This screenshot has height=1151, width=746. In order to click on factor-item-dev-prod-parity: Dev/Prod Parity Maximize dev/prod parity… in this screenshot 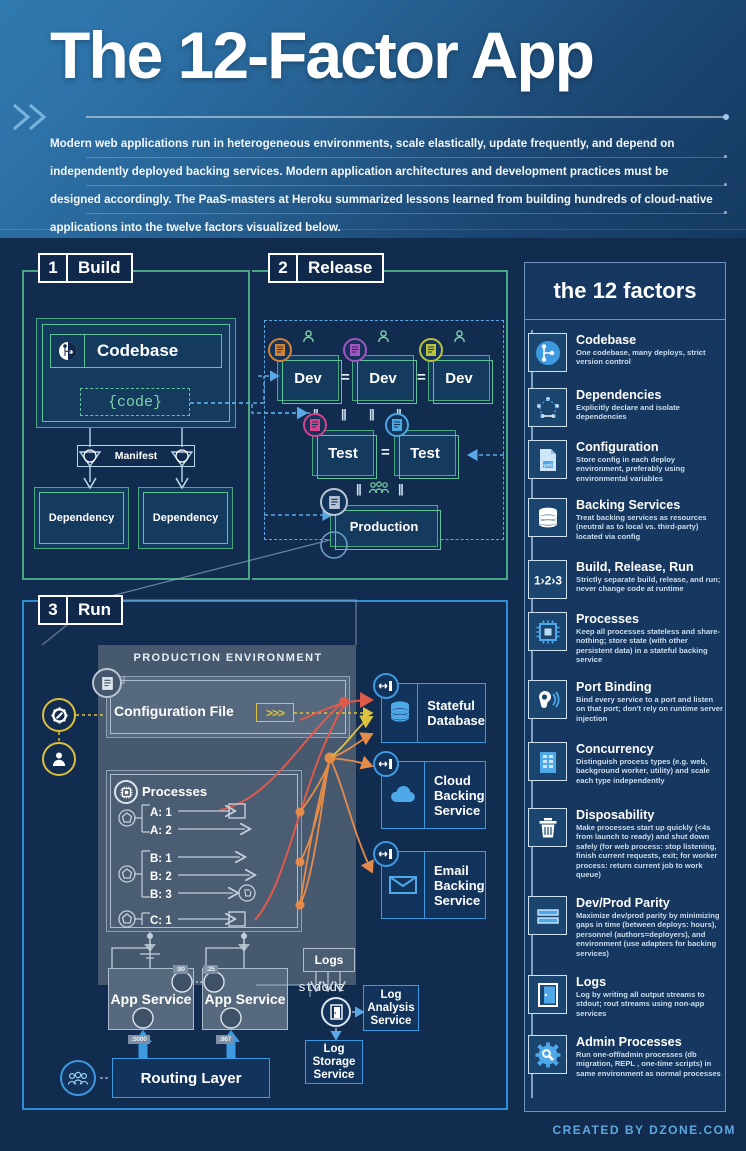, I will do `click(626, 927)`.